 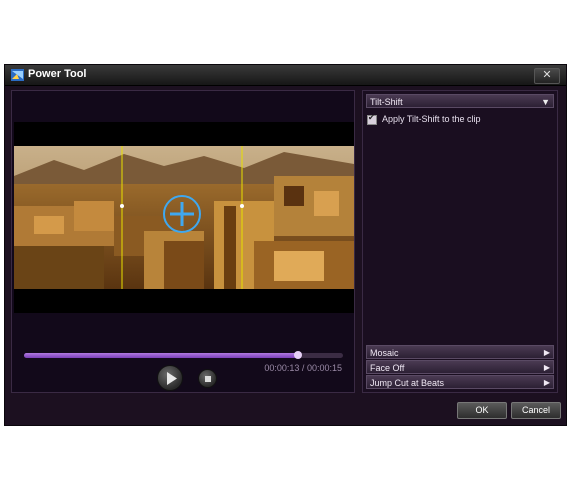 What do you see at coordinates (460, 352) in the screenshot?
I see `section-mosaic: Mosaic ▶` at bounding box center [460, 352].